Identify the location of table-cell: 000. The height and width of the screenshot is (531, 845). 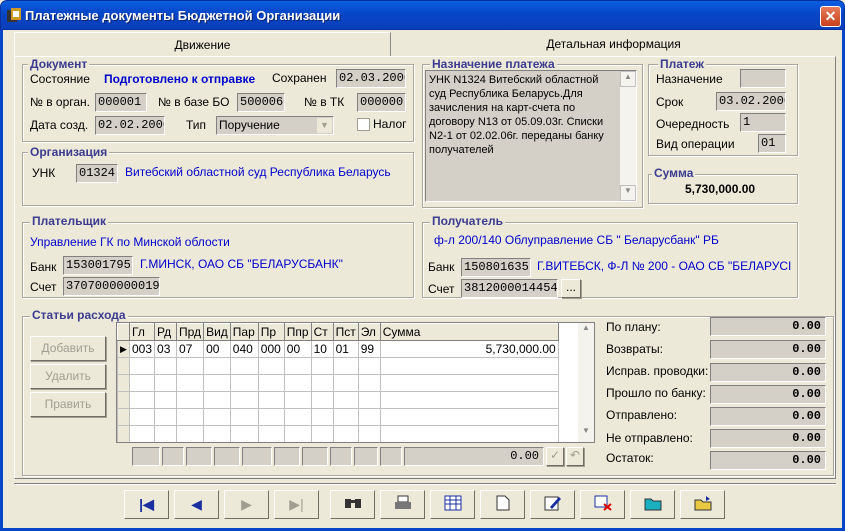
(271, 349).